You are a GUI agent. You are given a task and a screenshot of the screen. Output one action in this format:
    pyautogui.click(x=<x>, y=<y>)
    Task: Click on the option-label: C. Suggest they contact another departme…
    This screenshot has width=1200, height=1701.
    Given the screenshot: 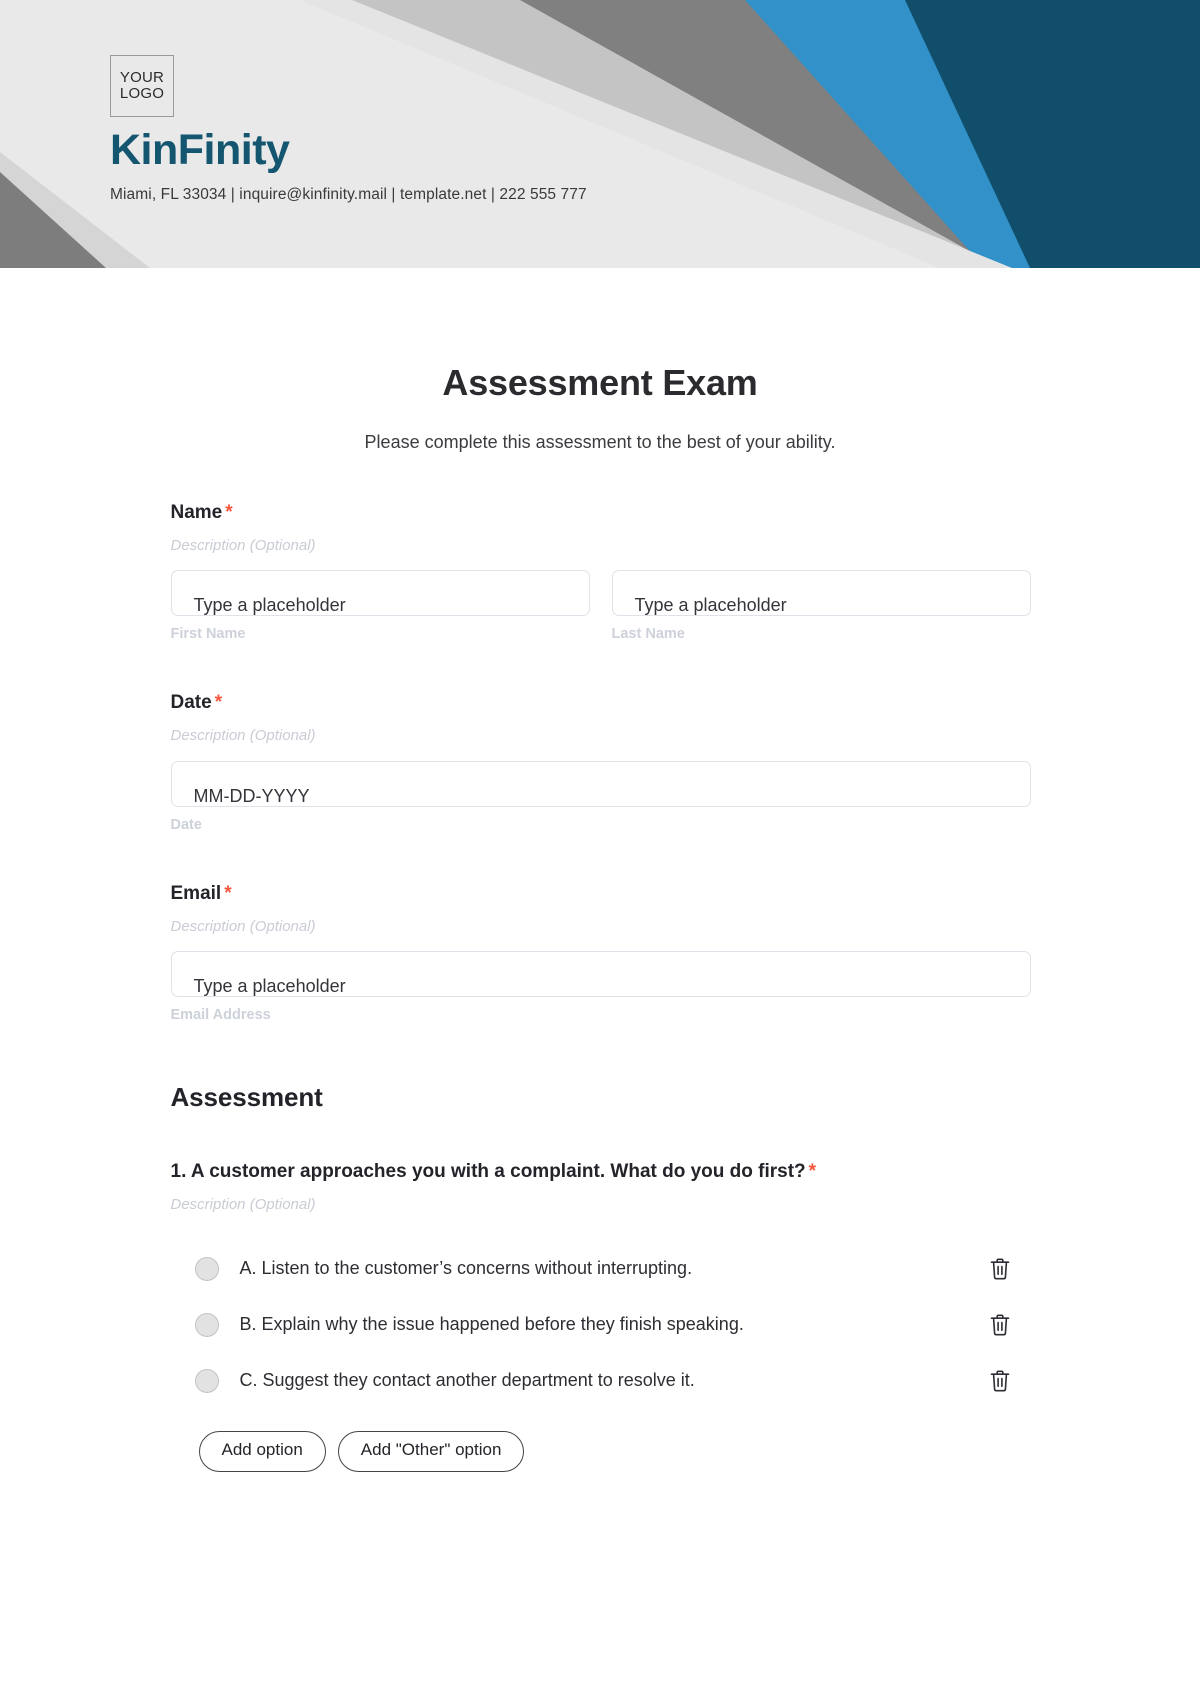 What is the action you would take?
    pyautogui.click(x=467, y=1380)
    